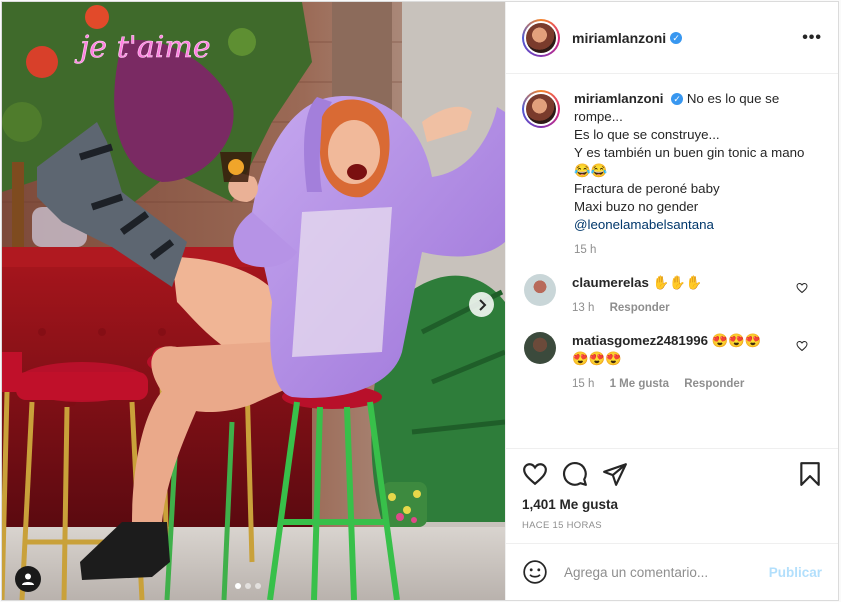  What do you see at coordinates (672, 525) in the screenshot?
I see `post-timestamp: HACE 15 HORAS` at bounding box center [672, 525].